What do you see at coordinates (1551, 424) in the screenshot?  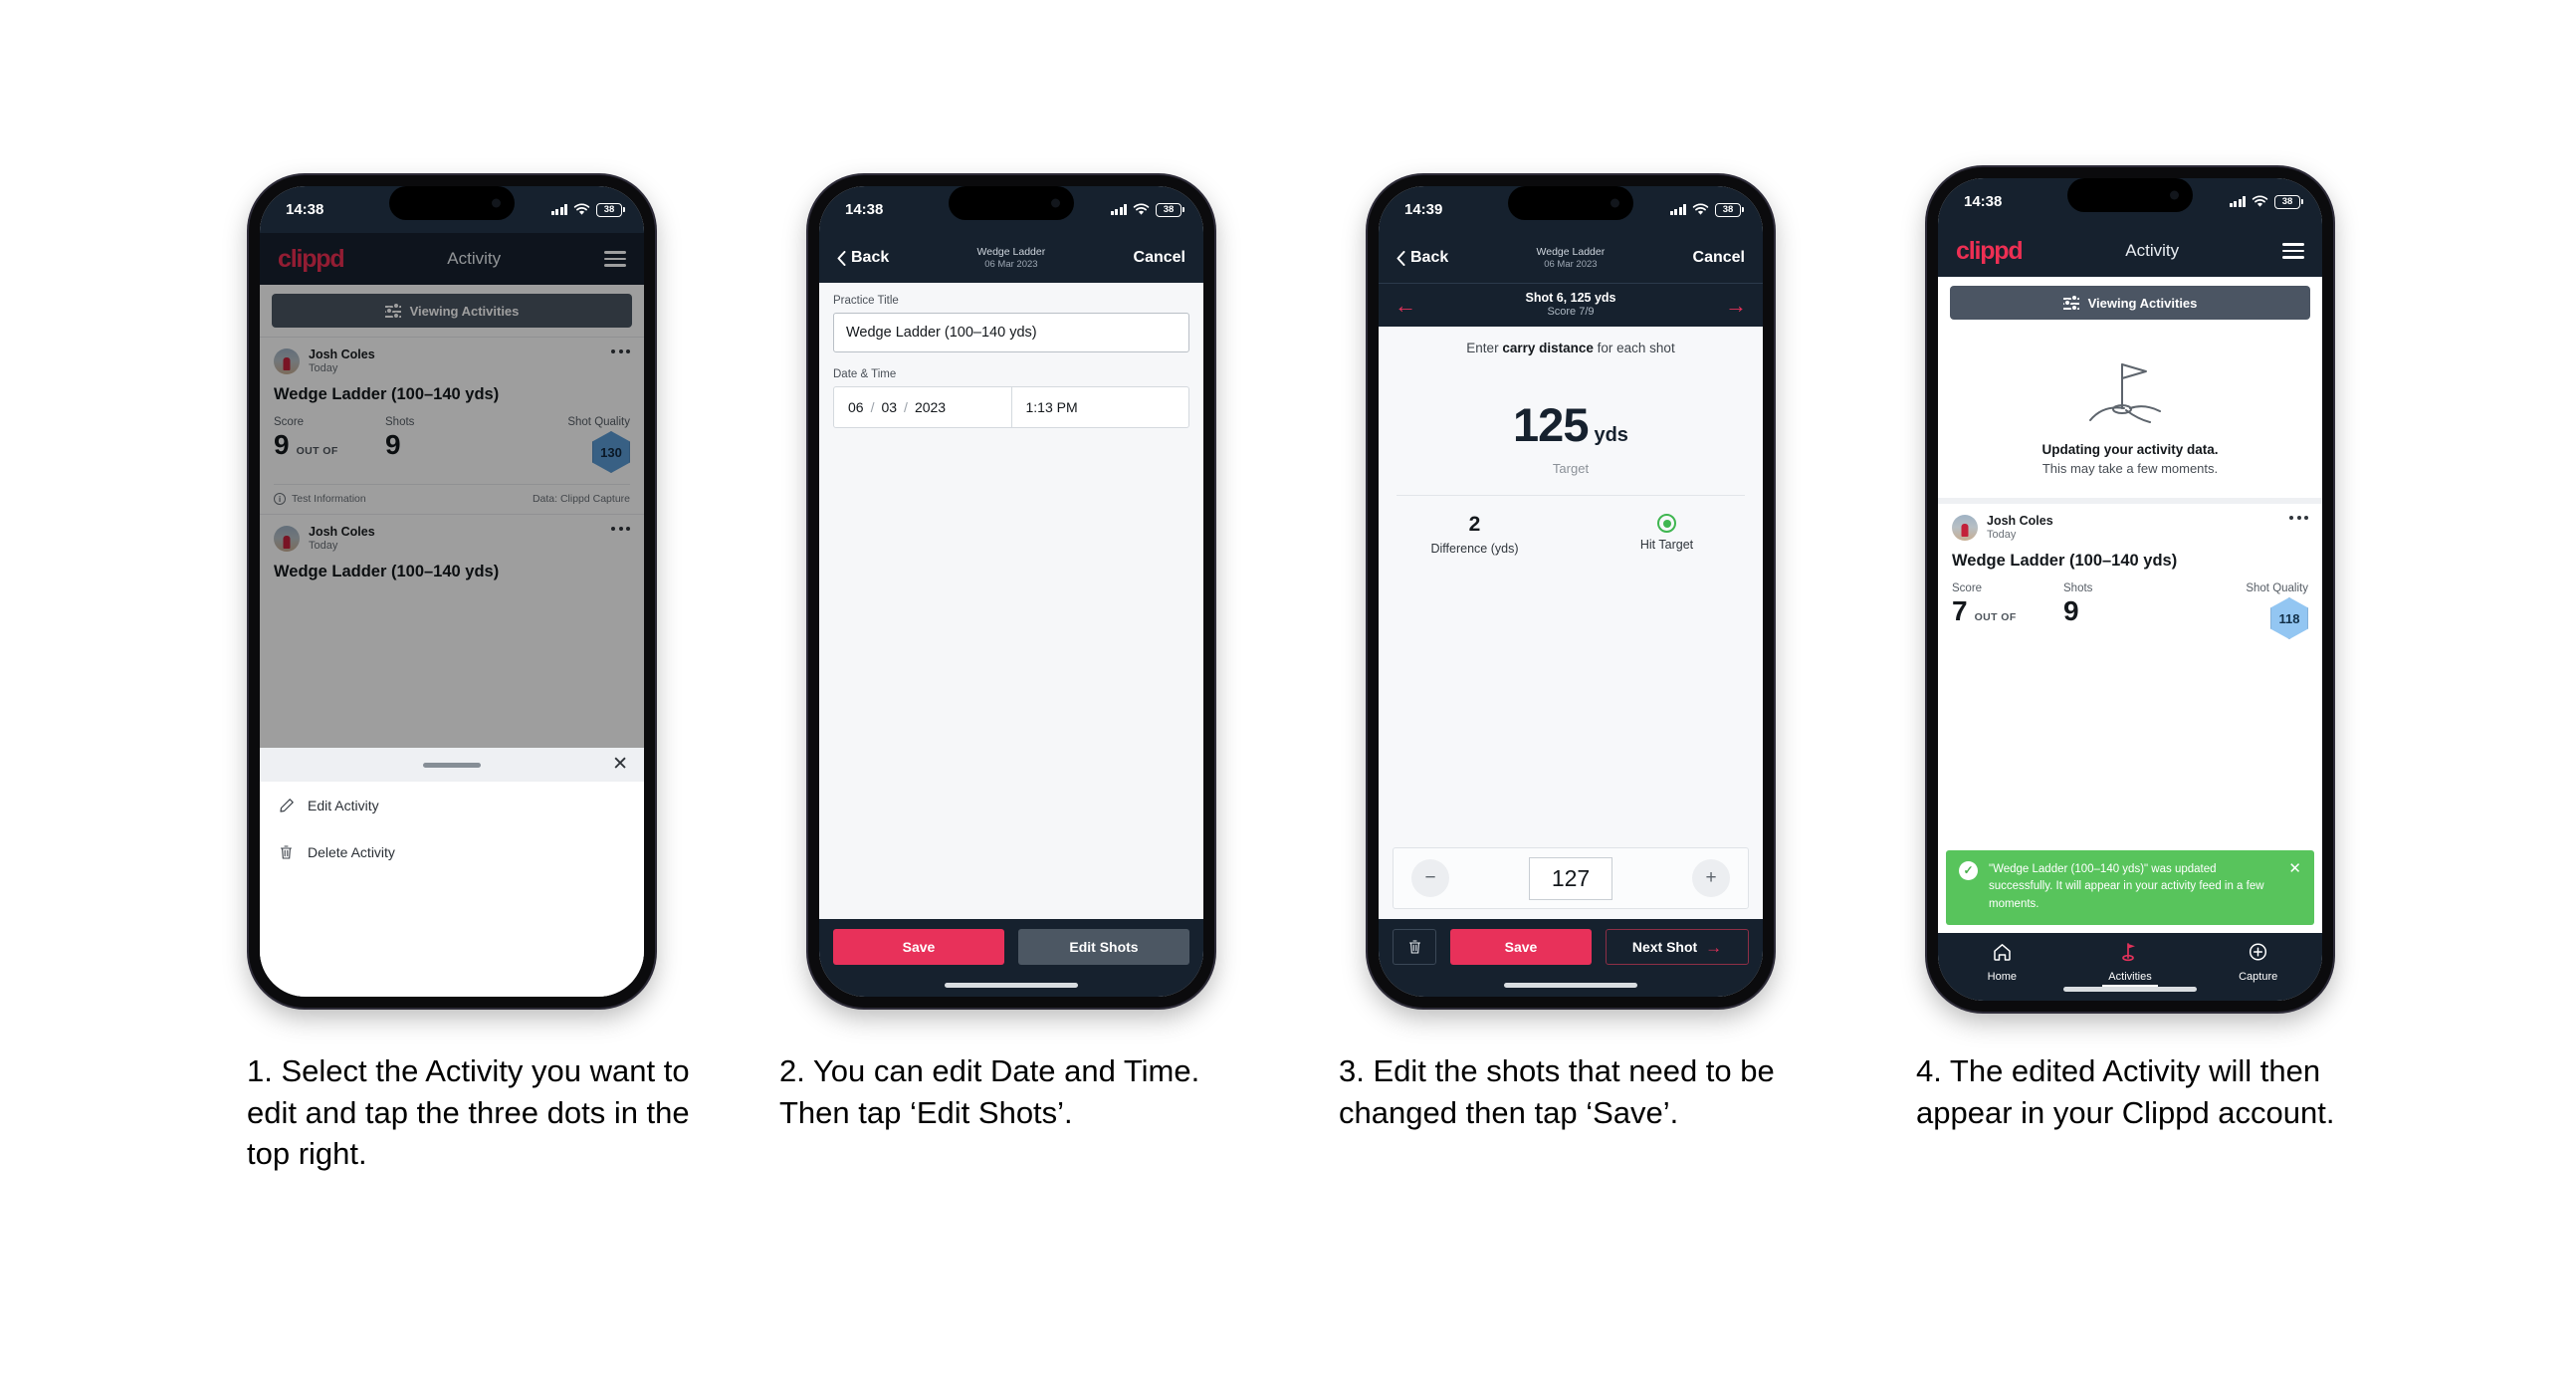 I see `target-value: 125` at bounding box center [1551, 424].